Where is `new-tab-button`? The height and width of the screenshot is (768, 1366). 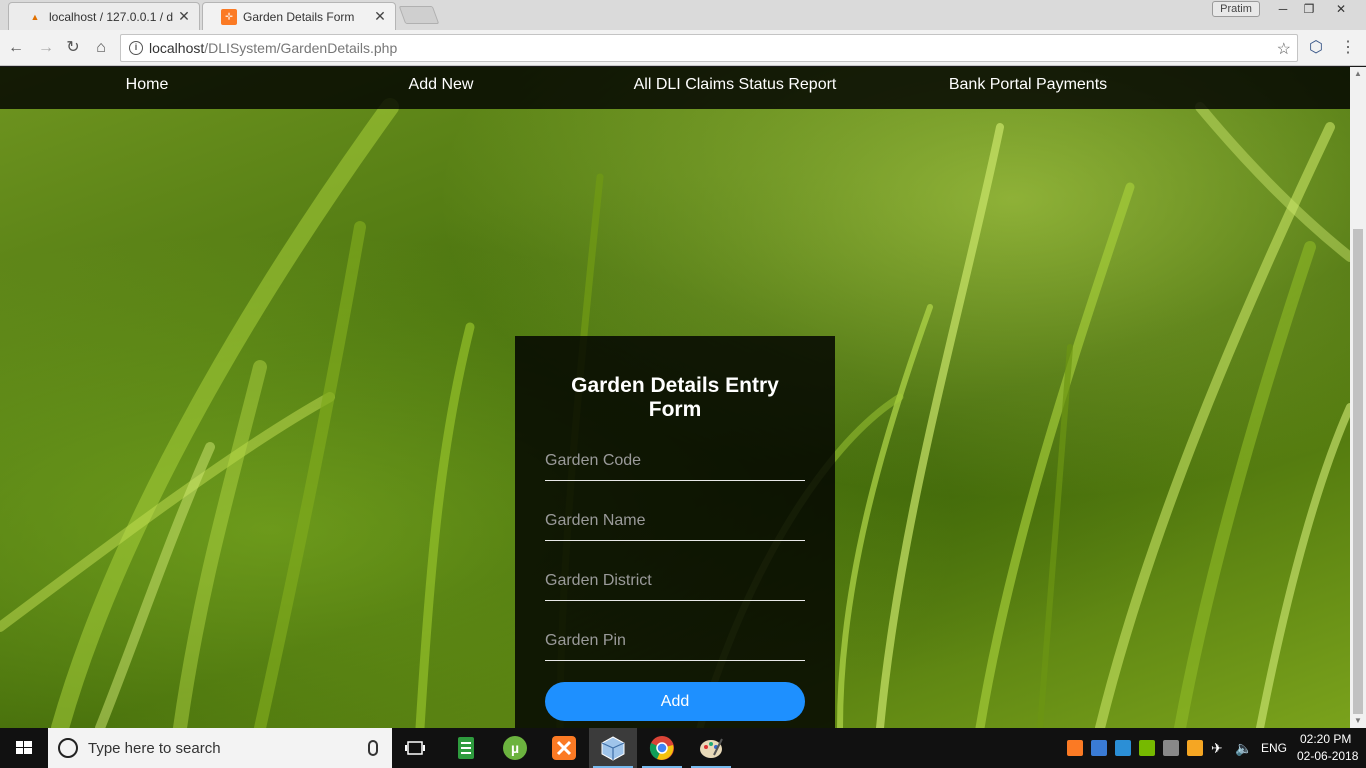
new-tab-button is located at coordinates (419, 15).